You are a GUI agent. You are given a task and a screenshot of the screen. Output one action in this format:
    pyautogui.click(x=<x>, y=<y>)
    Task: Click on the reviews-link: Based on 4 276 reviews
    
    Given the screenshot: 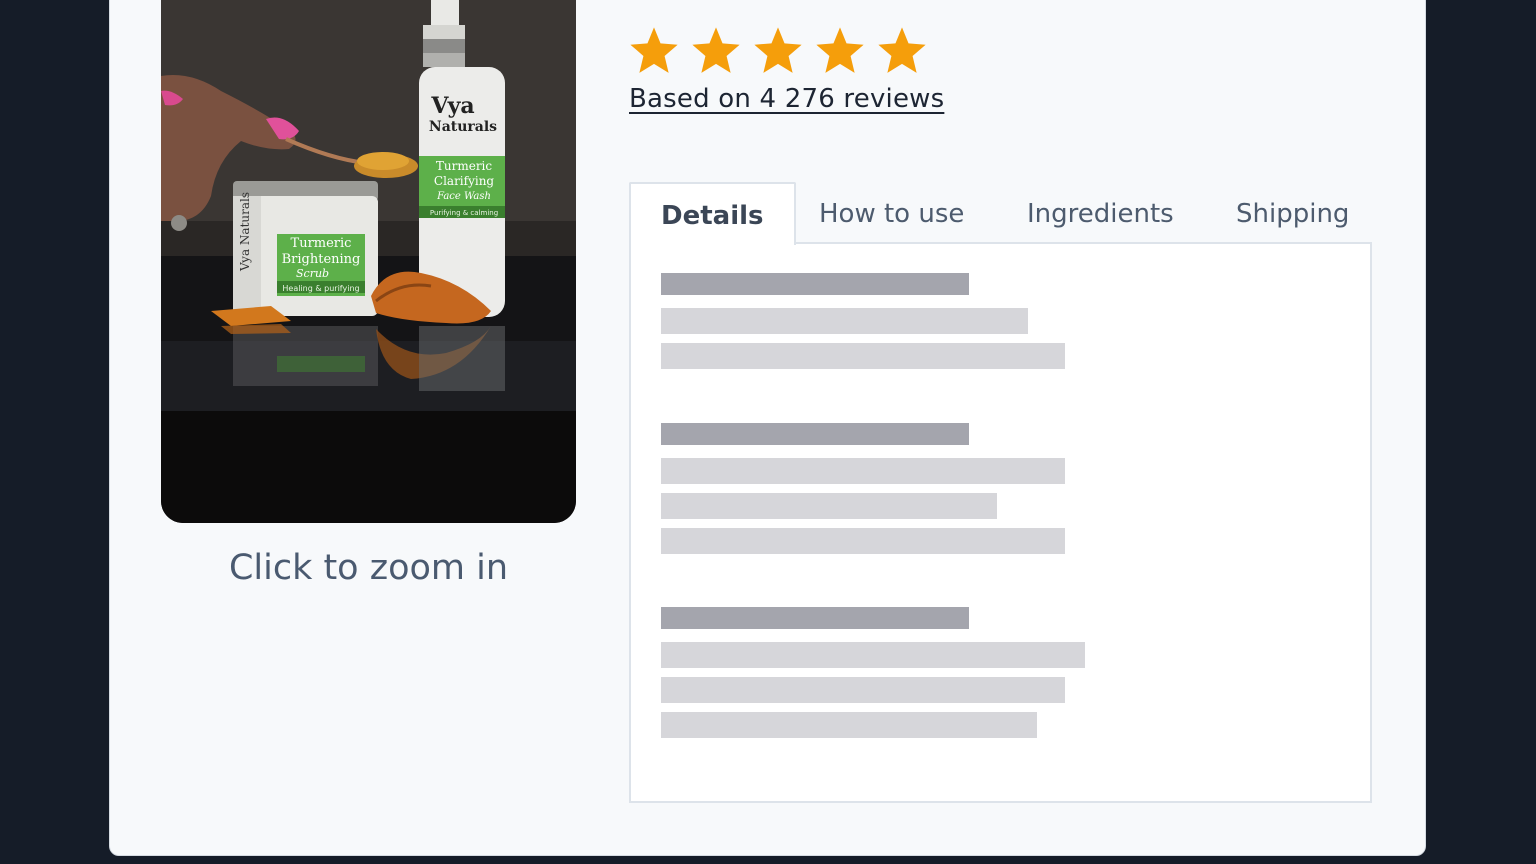 What is the action you would take?
    pyautogui.click(x=786, y=99)
    